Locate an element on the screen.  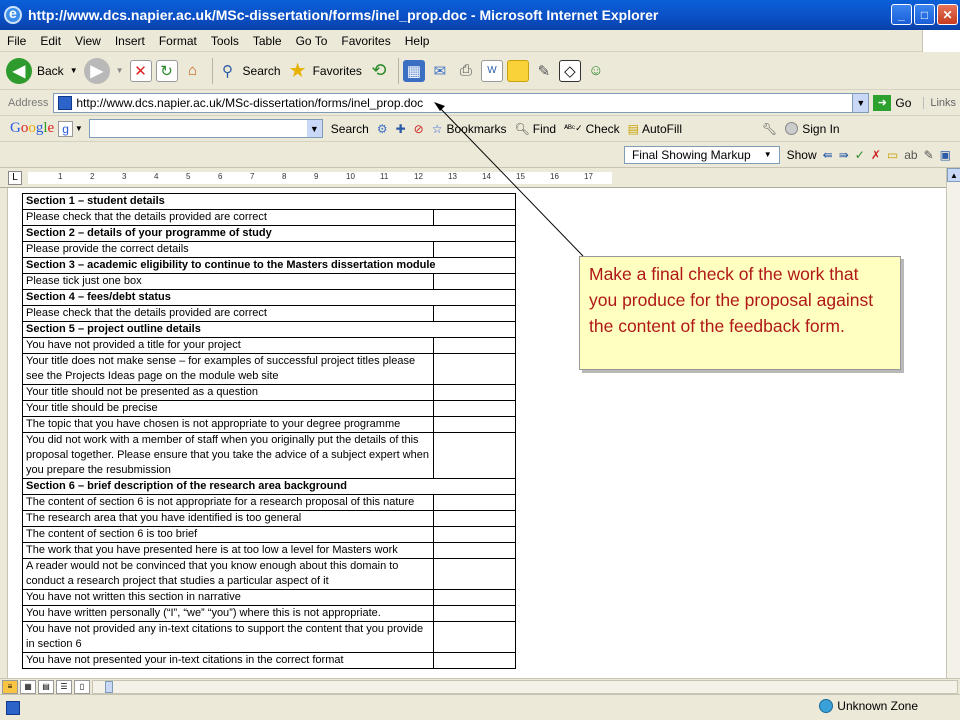
wrench-icon: 🔧︎ is located at coordinates (769, 129).